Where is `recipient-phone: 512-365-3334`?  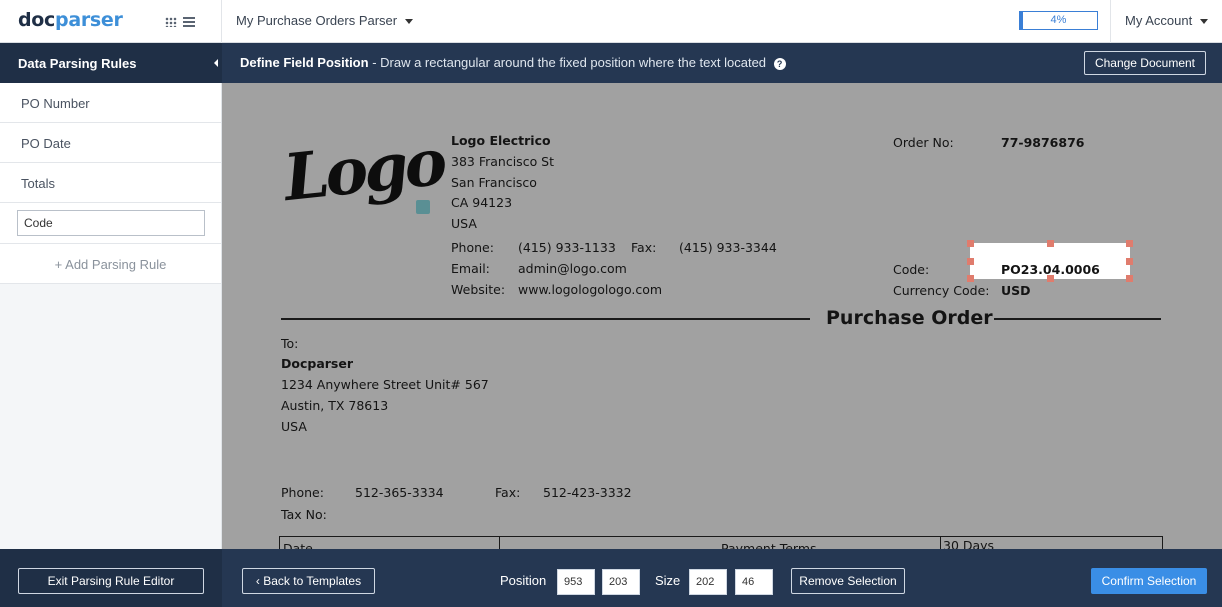
recipient-phone: 512-365-3334 is located at coordinates (399, 492).